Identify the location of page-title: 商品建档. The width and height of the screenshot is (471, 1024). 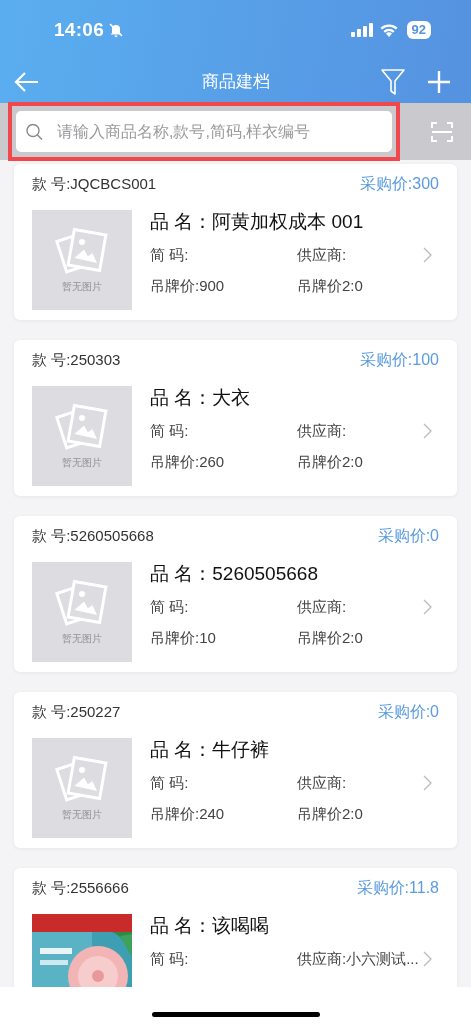
(235, 82).